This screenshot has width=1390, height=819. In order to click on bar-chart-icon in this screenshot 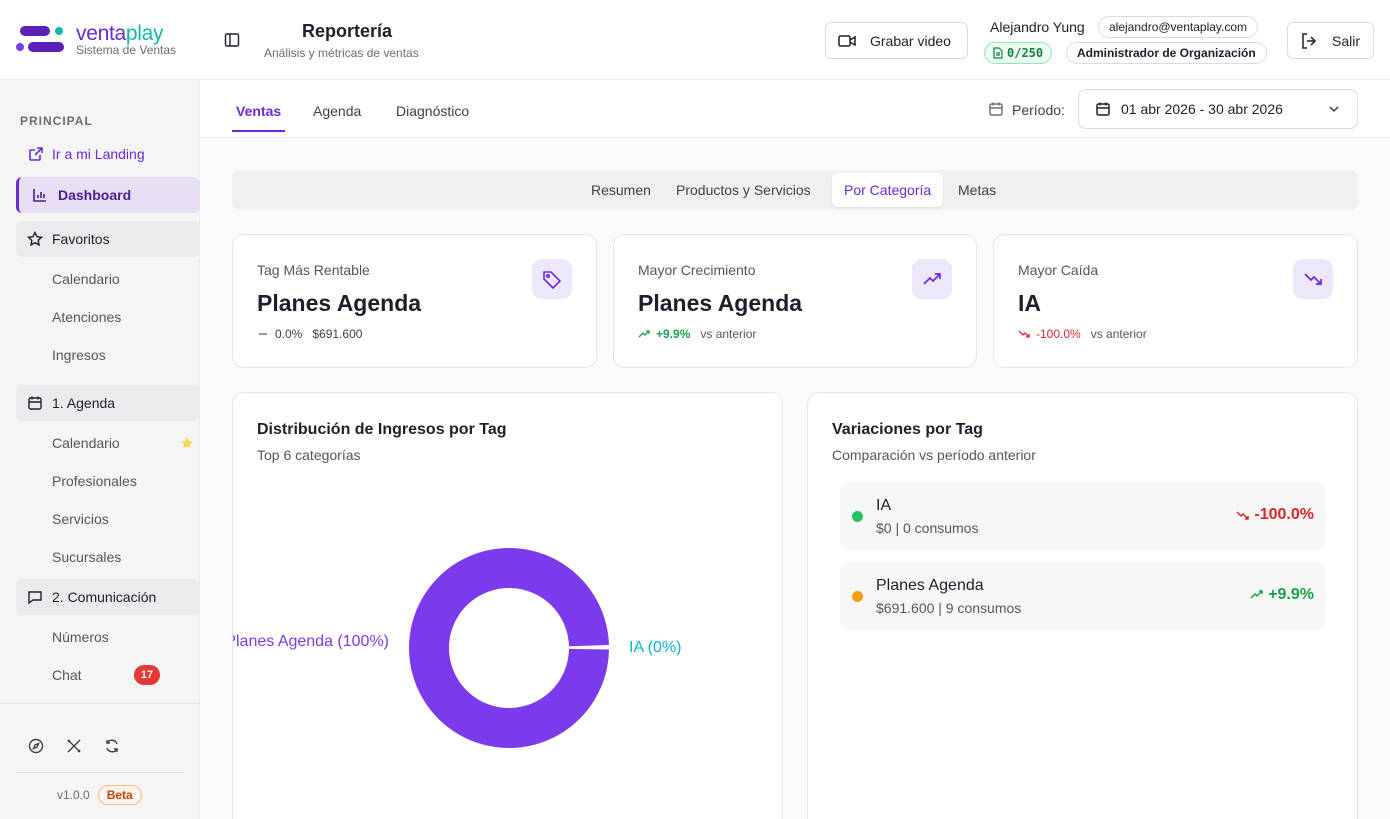, I will do `click(39, 195)`.